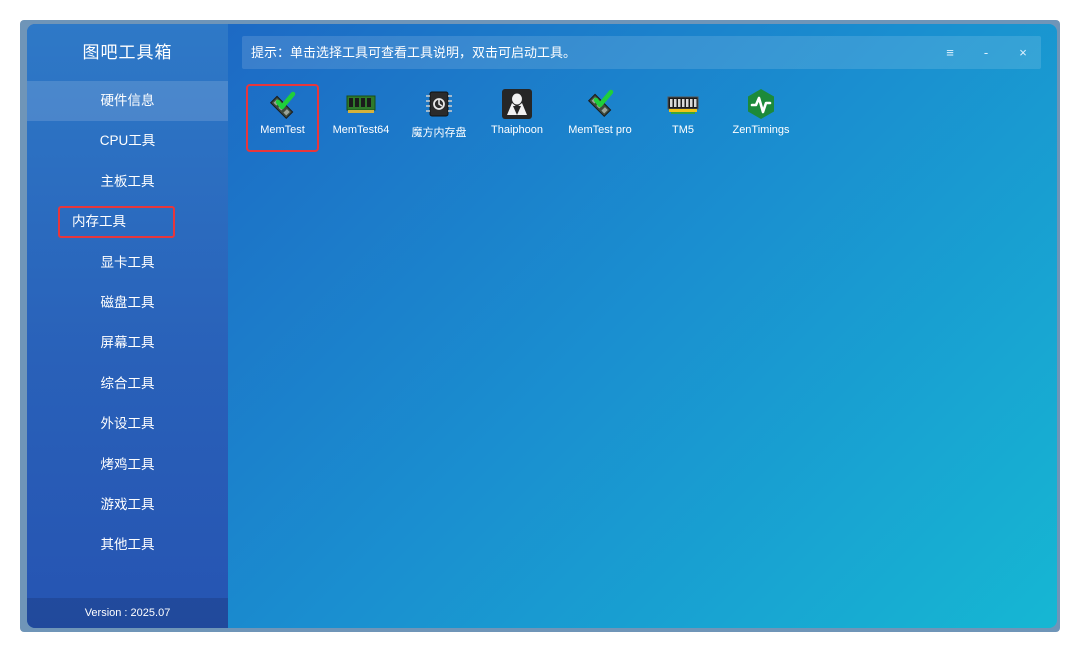  What do you see at coordinates (282, 105) in the screenshot?
I see `memtest-icon` at bounding box center [282, 105].